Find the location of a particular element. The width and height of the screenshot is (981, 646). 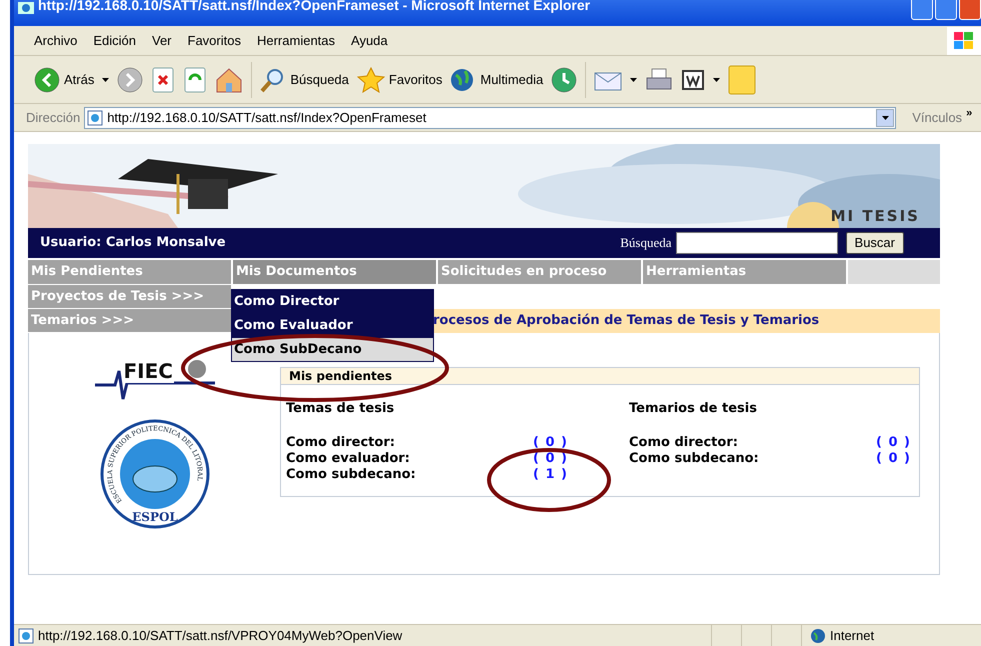

menu-item: Favoritos is located at coordinates (214, 40).